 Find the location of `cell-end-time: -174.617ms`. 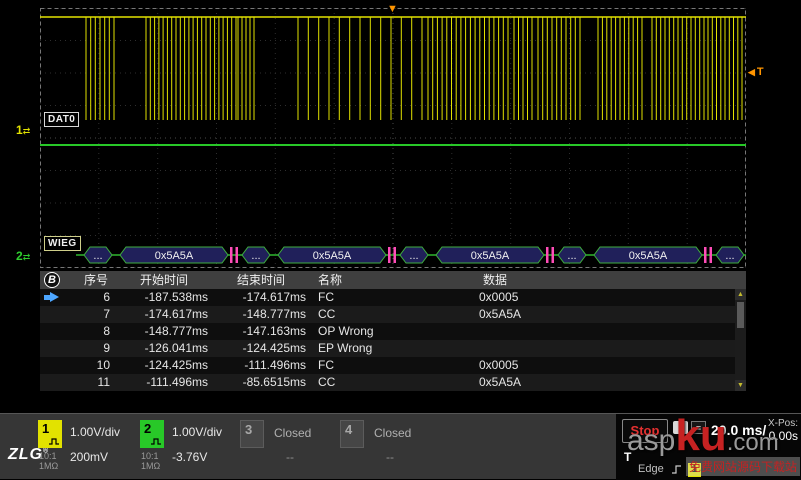

cell-end-time: -174.617ms is located at coordinates (274, 297).